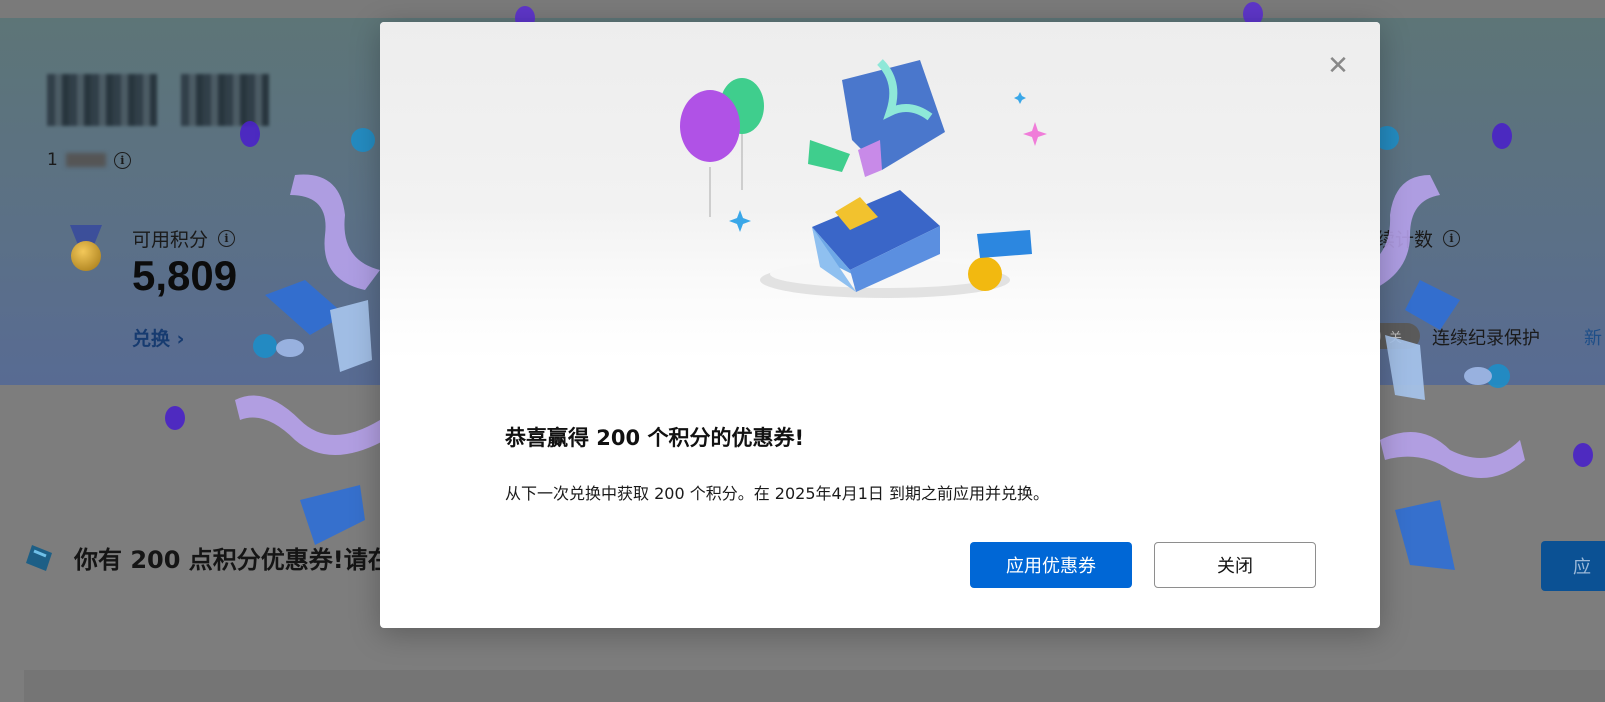  I want to click on close-dialog-button: 关闭, so click(1235, 565).